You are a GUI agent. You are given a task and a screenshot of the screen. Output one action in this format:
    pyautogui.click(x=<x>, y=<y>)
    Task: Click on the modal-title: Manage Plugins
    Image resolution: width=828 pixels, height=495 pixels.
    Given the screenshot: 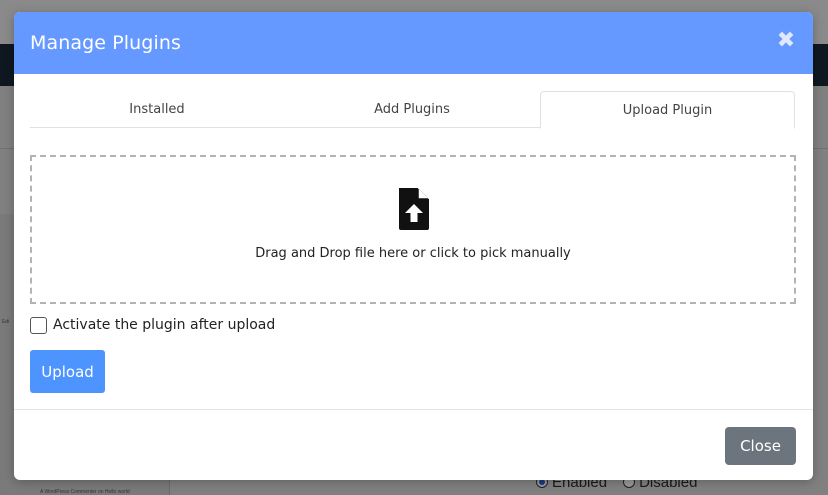 What is the action you would take?
    pyautogui.click(x=105, y=43)
    